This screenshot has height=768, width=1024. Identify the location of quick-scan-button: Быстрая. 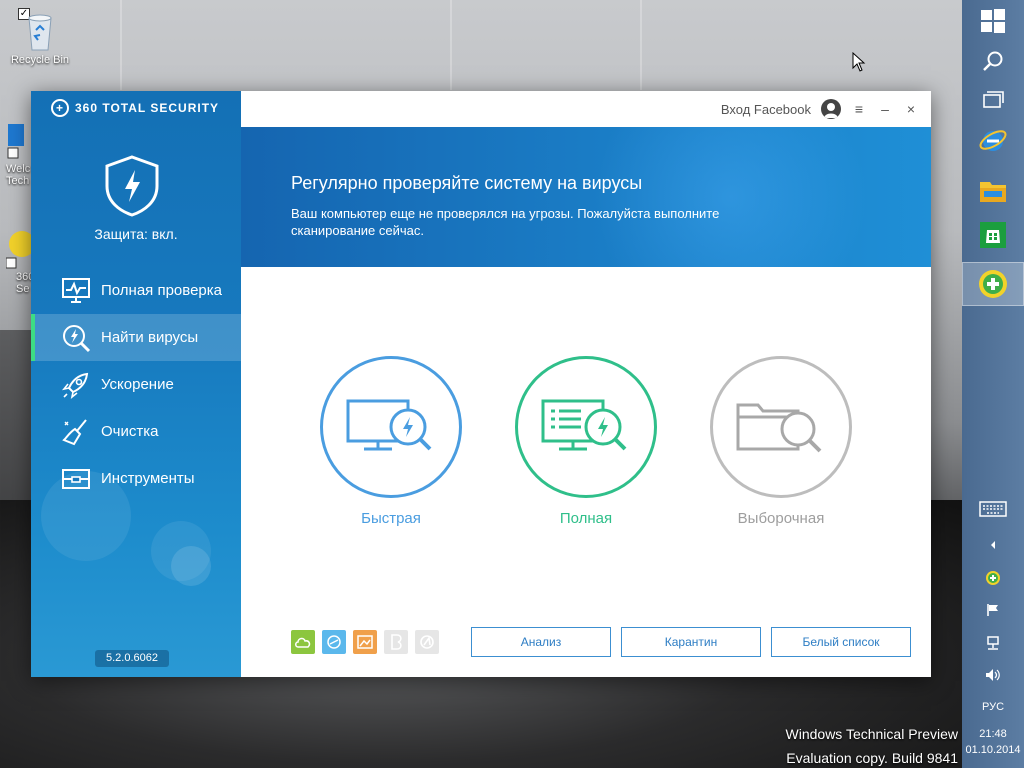
(391, 441).